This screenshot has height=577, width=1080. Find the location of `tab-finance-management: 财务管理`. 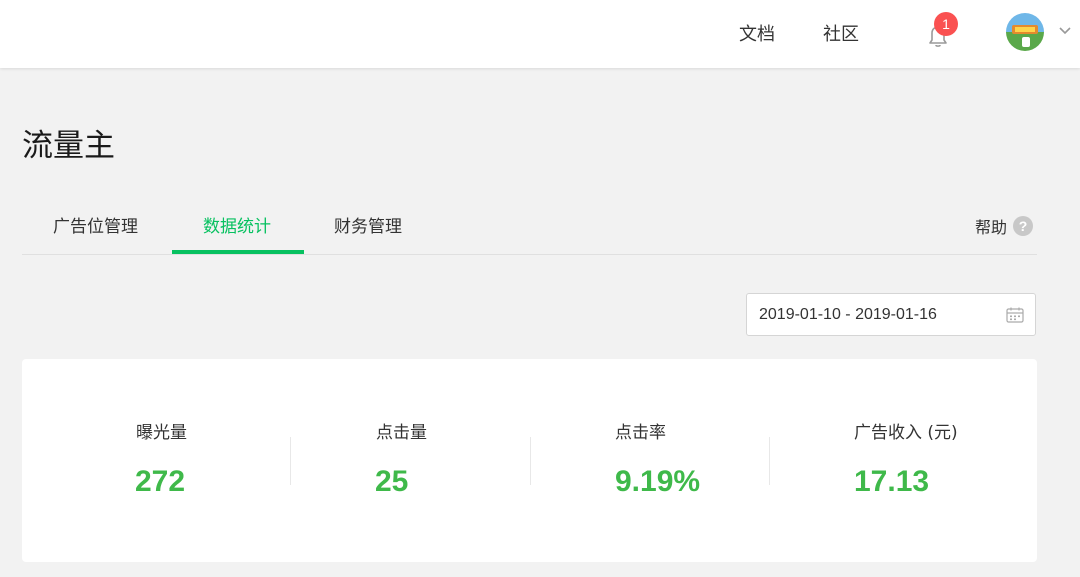

tab-finance-management: 财务管理 is located at coordinates (368, 224).